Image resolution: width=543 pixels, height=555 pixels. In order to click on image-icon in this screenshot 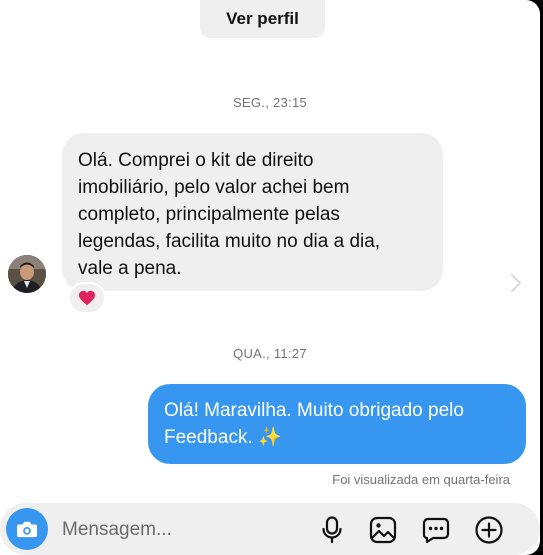, I will do `click(383, 530)`.